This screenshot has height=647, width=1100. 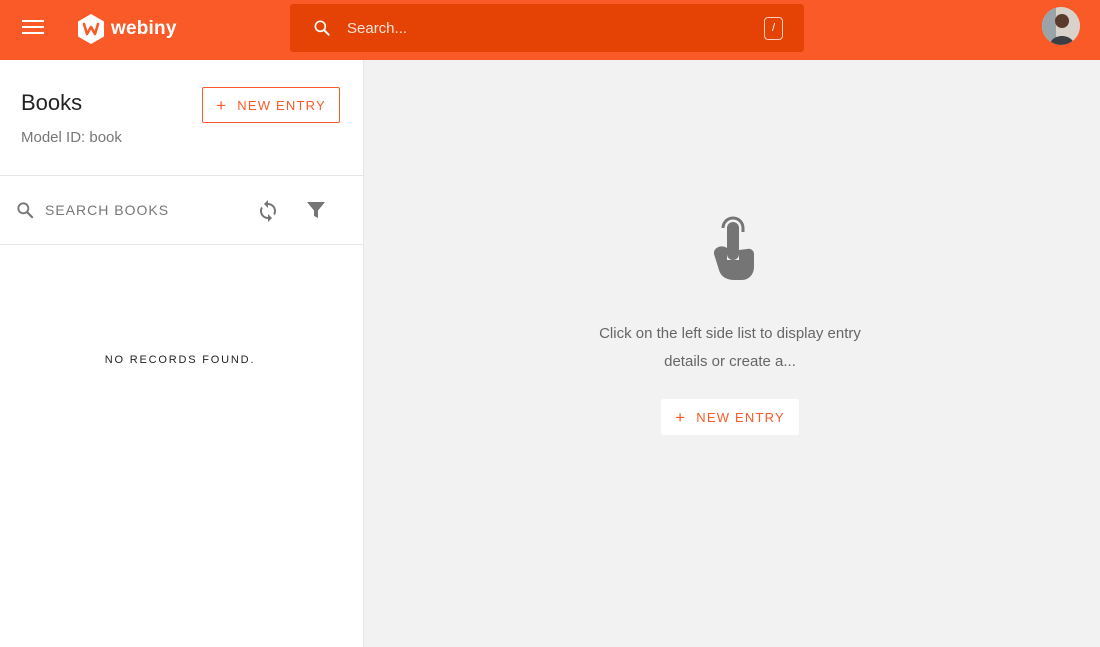 I want to click on filter-icon, so click(x=316, y=210).